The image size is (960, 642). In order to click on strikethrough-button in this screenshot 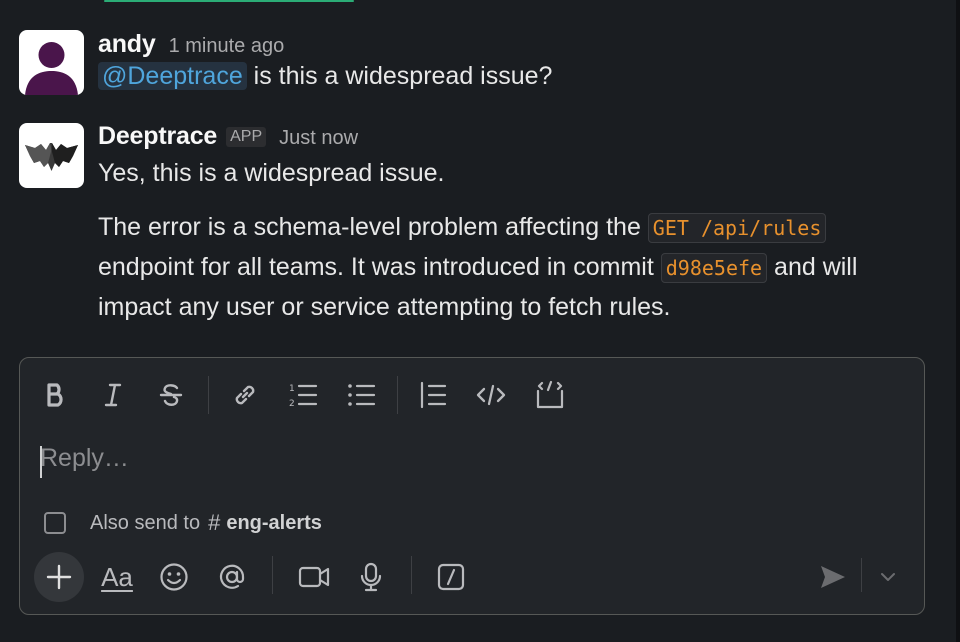, I will do `click(171, 395)`.